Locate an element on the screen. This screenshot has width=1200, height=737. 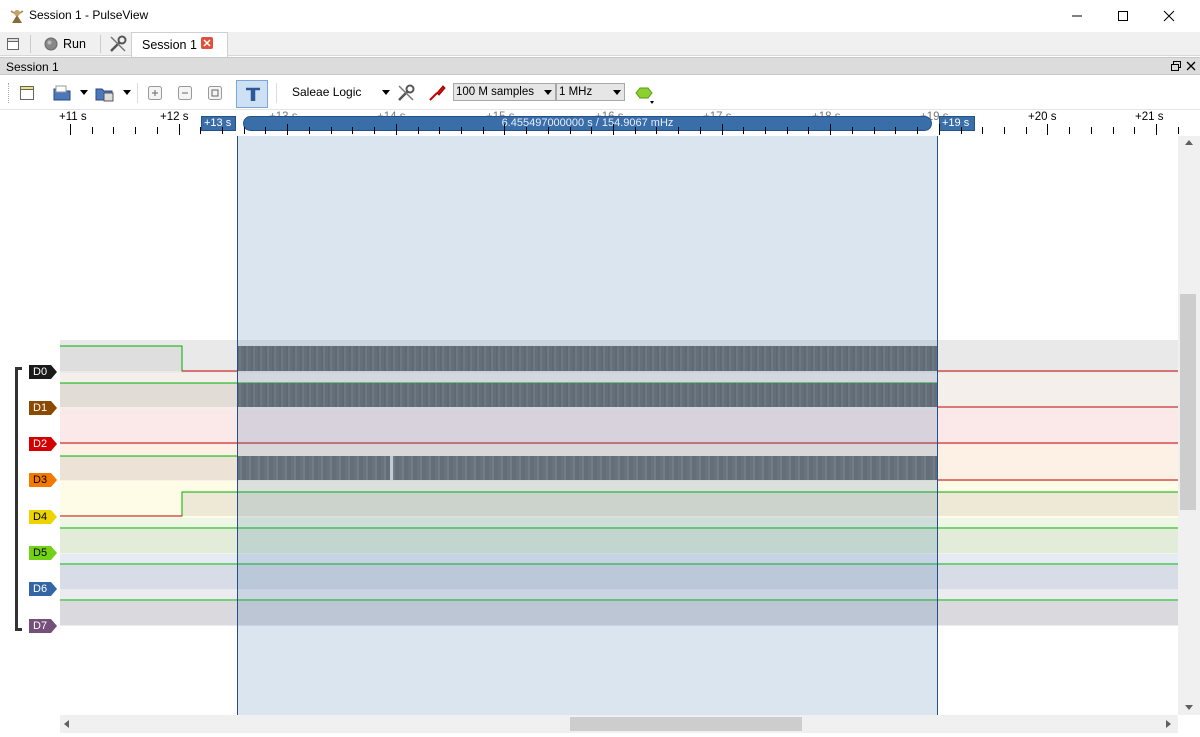
horizontal-scroll-thumb is located at coordinates (686, 724).